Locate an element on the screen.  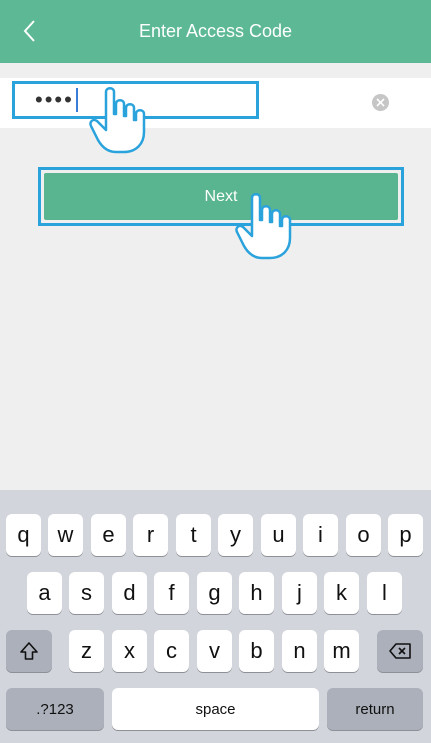
key-p: p is located at coordinates (405, 535).